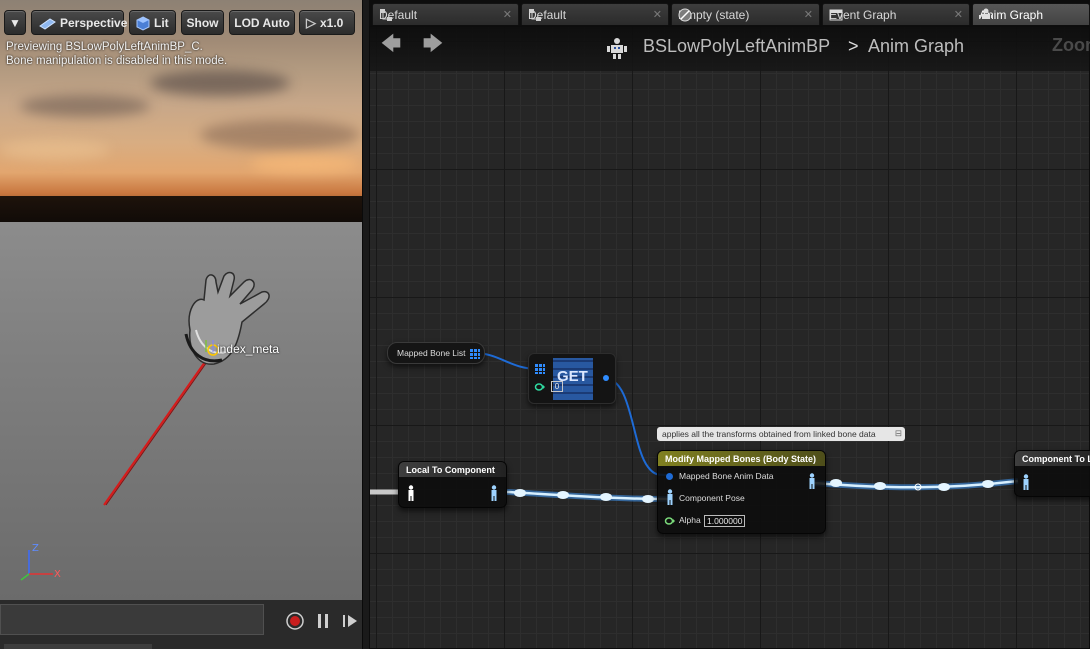 This screenshot has height=649, width=1090. What do you see at coordinates (452, 469) in the screenshot?
I see `node-title: Local To Component` at bounding box center [452, 469].